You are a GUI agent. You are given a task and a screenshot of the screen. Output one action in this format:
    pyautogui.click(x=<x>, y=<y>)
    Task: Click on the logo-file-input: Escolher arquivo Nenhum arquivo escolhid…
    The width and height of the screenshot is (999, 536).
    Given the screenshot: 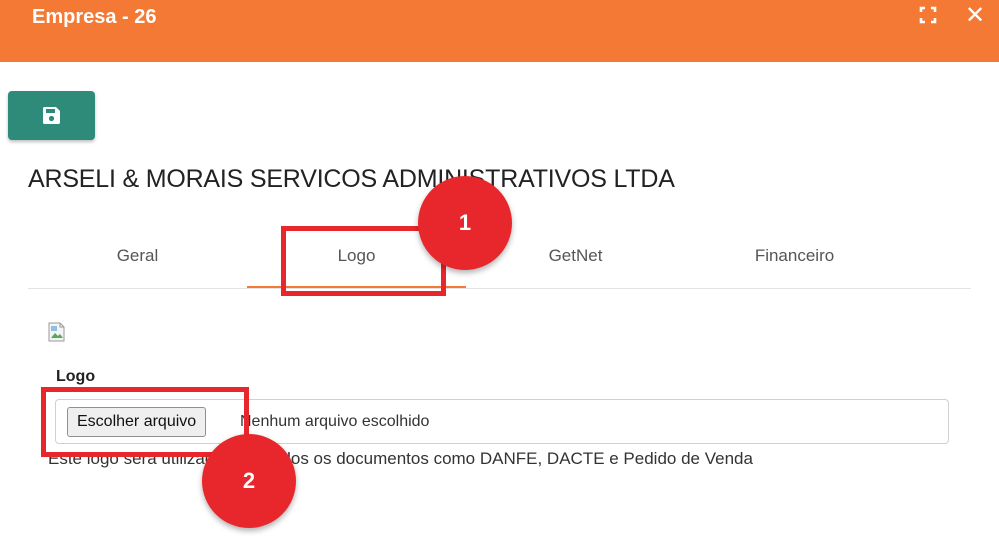 What is the action you would take?
    pyautogui.click(x=502, y=421)
    